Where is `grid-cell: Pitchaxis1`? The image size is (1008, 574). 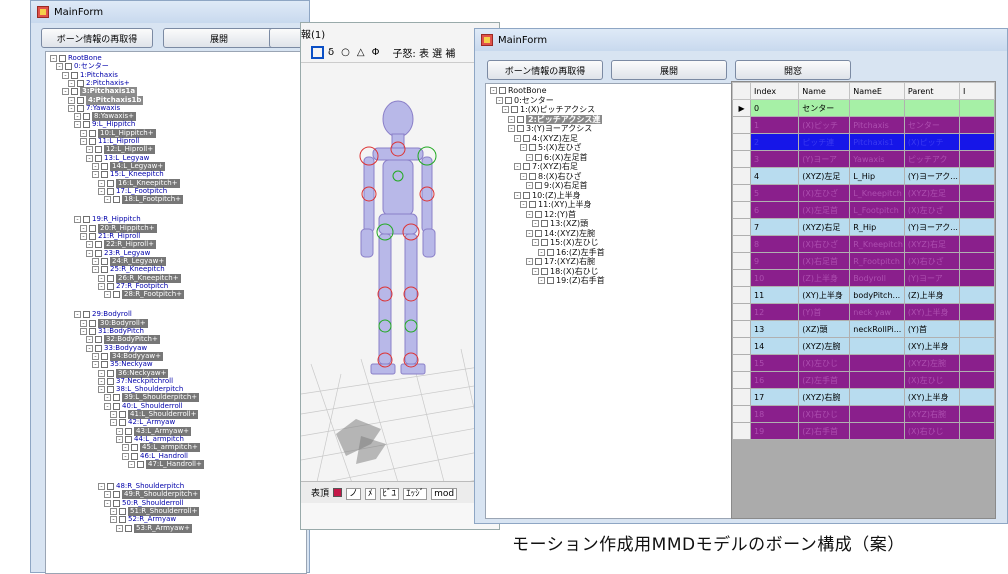 grid-cell: Pitchaxis1 is located at coordinates (877, 142).